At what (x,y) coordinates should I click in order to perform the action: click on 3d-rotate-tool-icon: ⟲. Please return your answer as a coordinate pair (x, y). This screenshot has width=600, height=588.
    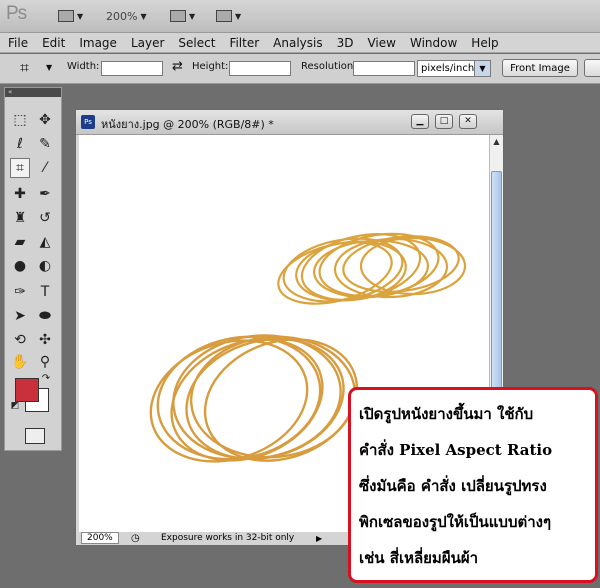
    Looking at the image, I should click on (20, 340).